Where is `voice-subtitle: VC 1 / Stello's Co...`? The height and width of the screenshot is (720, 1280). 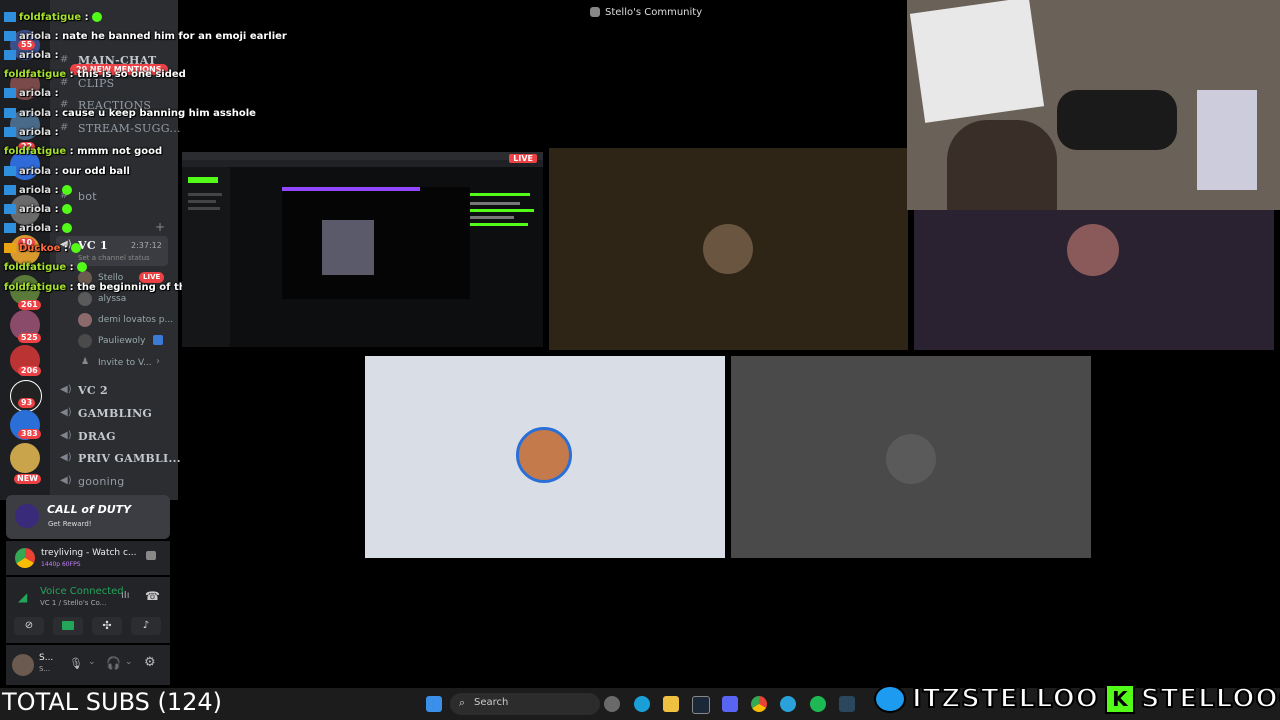 voice-subtitle: VC 1 / Stello's Co... is located at coordinates (73, 603).